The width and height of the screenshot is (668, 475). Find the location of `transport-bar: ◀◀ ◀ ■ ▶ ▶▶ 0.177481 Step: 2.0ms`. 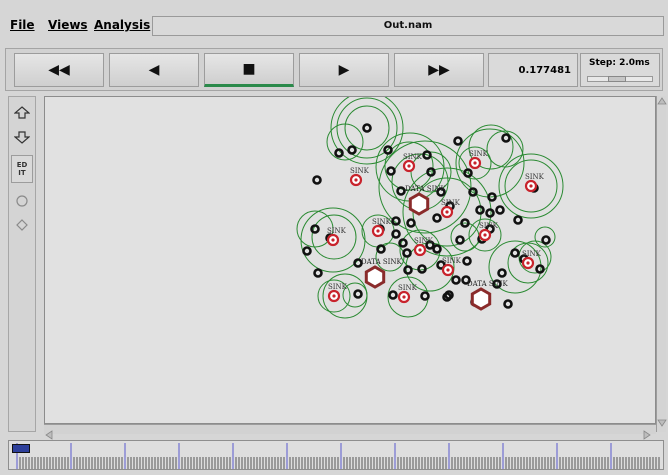

transport-bar: ◀◀ ◀ ■ ▶ ▶▶ 0.177481 Step: 2.0ms is located at coordinates (334, 69).